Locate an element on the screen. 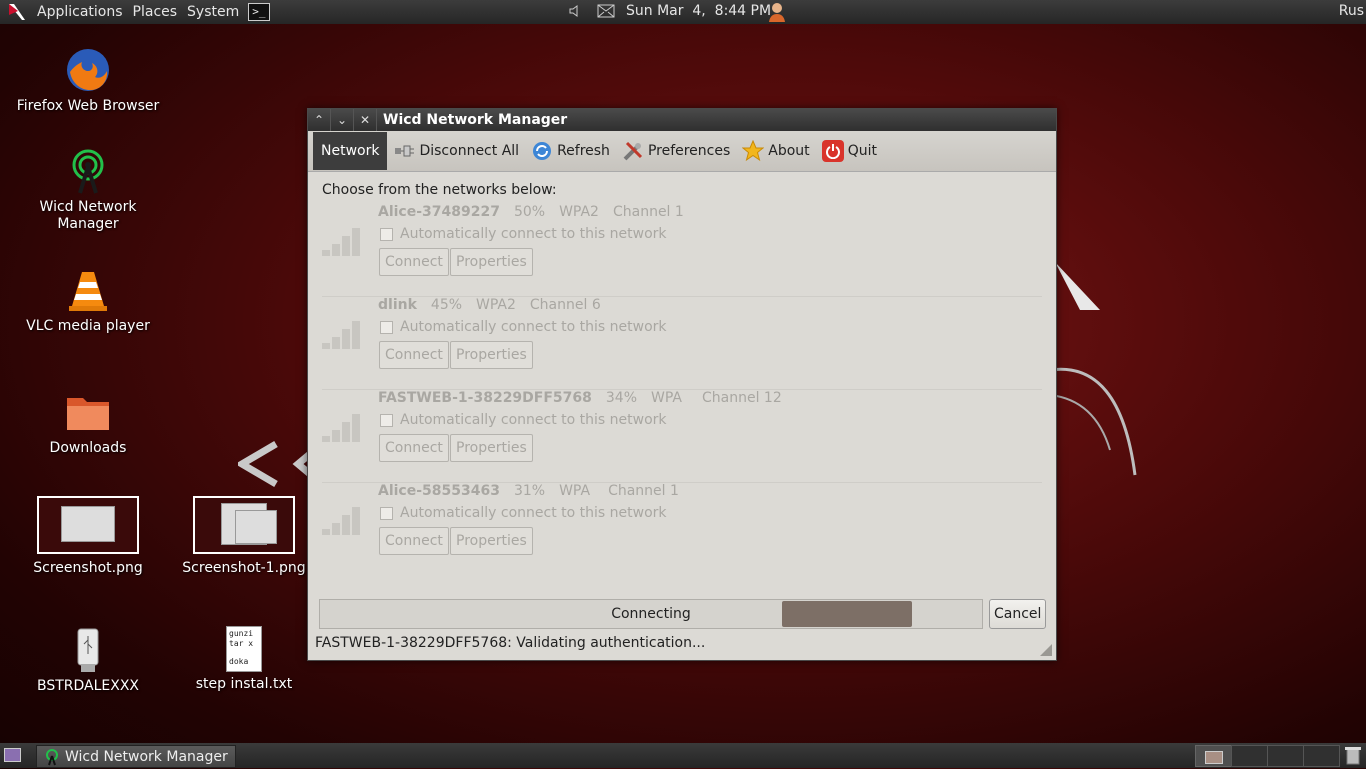 This screenshot has width=1366, height=769. preferences-button: Preferences is located at coordinates (676, 151).